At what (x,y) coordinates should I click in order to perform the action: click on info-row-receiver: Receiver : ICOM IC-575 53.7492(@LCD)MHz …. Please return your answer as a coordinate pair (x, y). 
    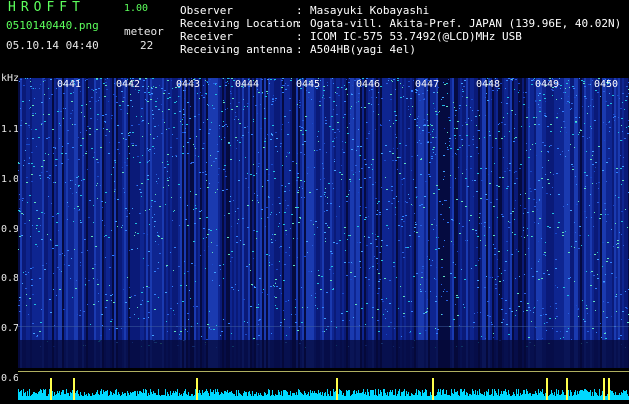
    Looking at the image, I should click on (400, 36).